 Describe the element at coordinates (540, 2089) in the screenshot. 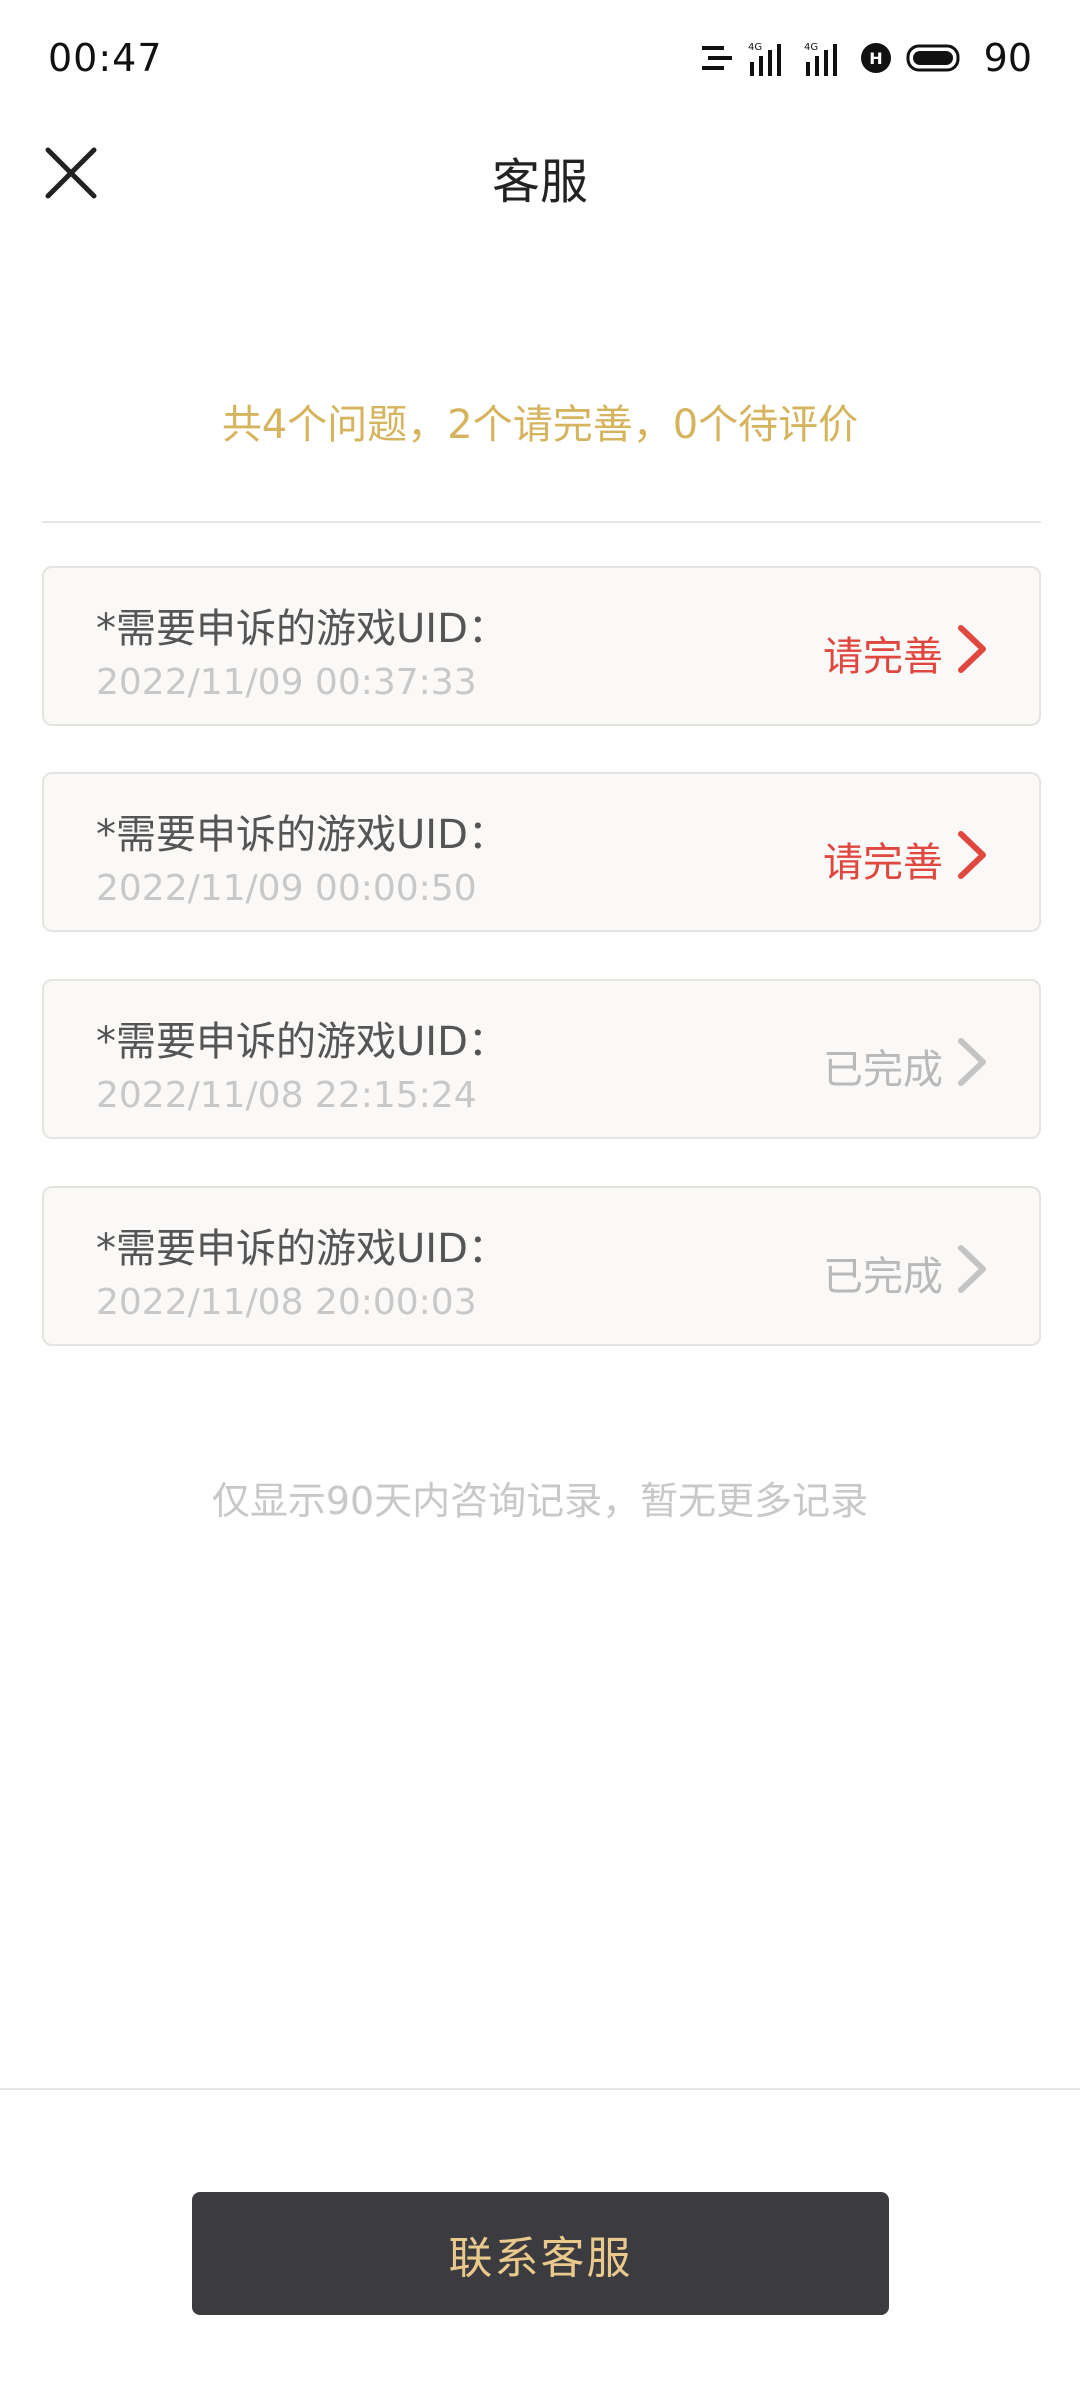

I see `bottom-divider` at that location.